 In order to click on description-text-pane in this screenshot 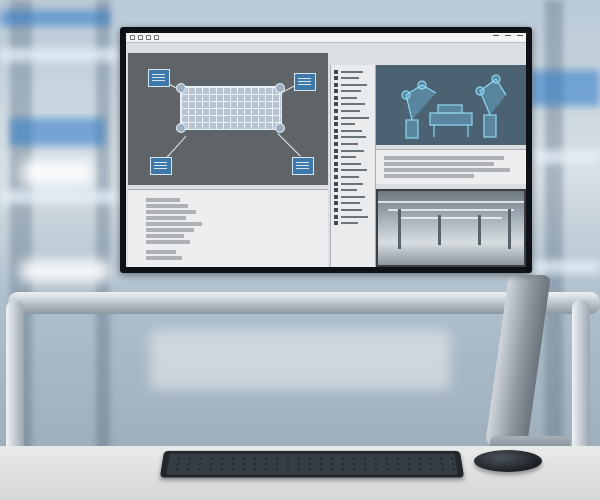, I will do `click(451, 166)`.